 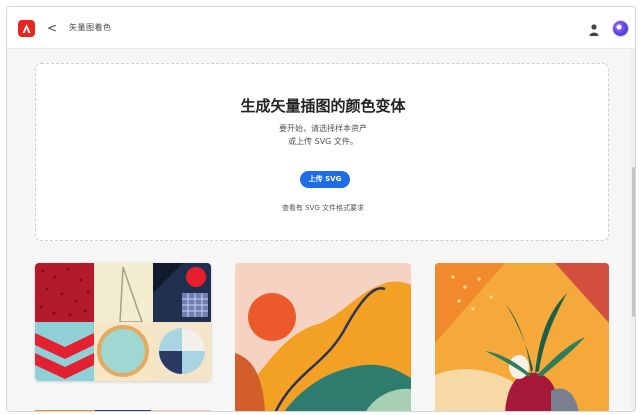 What do you see at coordinates (323, 135) in the screenshot?
I see `card-description: 要开始，请选择样本资产 或上传 SVG 文件。` at bounding box center [323, 135].